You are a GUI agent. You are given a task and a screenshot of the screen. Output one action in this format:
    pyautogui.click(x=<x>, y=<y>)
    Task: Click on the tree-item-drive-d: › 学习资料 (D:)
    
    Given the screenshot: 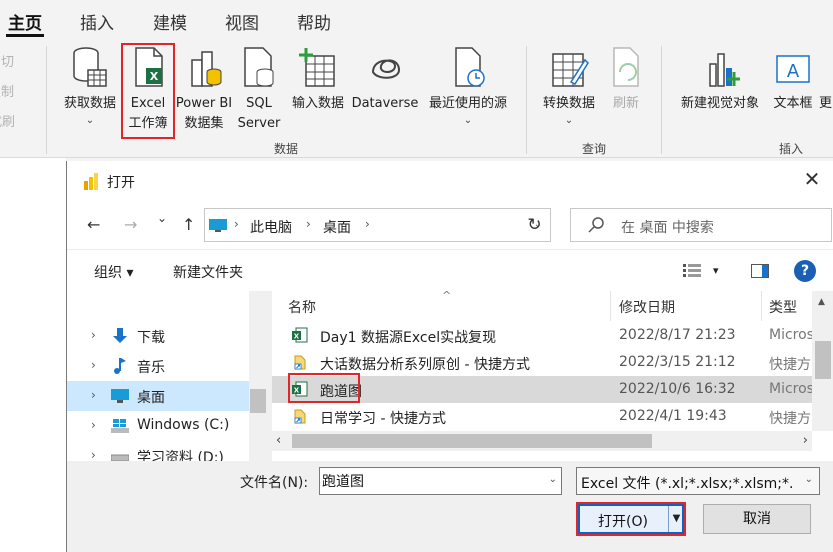 What is the action you would take?
    pyautogui.click(x=167, y=451)
    